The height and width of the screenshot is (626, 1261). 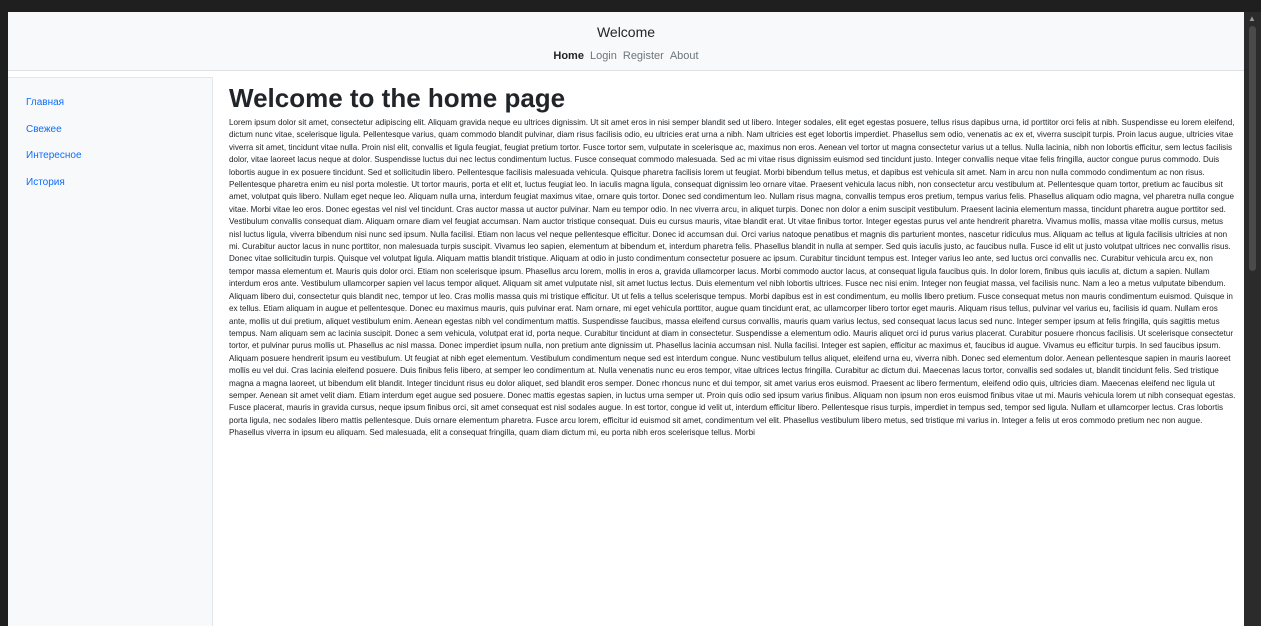 What do you see at coordinates (1252, 319) in the screenshot?
I see `vertical-scrollbar: ▲` at bounding box center [1252, 319].